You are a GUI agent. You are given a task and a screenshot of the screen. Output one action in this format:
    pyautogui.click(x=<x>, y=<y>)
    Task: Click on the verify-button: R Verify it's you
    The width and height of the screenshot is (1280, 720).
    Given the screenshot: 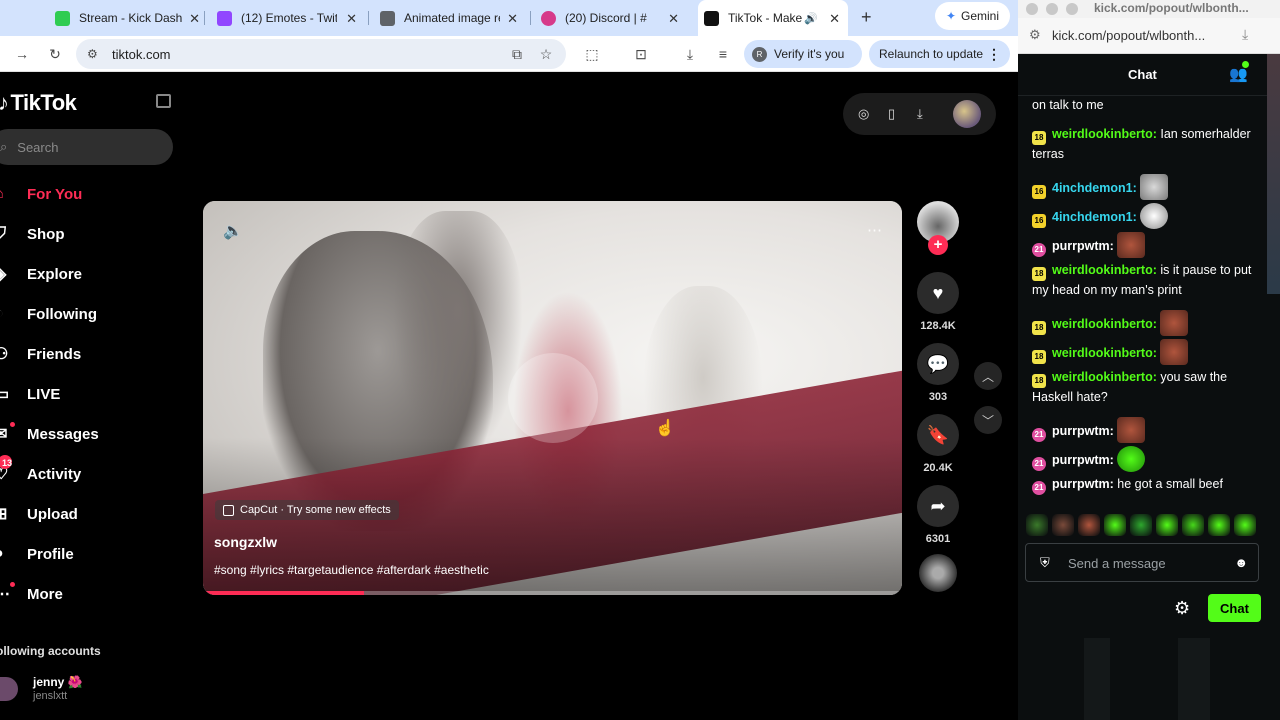 What is the action you would take?
    pyautogui.click(x=803, y=54)
    